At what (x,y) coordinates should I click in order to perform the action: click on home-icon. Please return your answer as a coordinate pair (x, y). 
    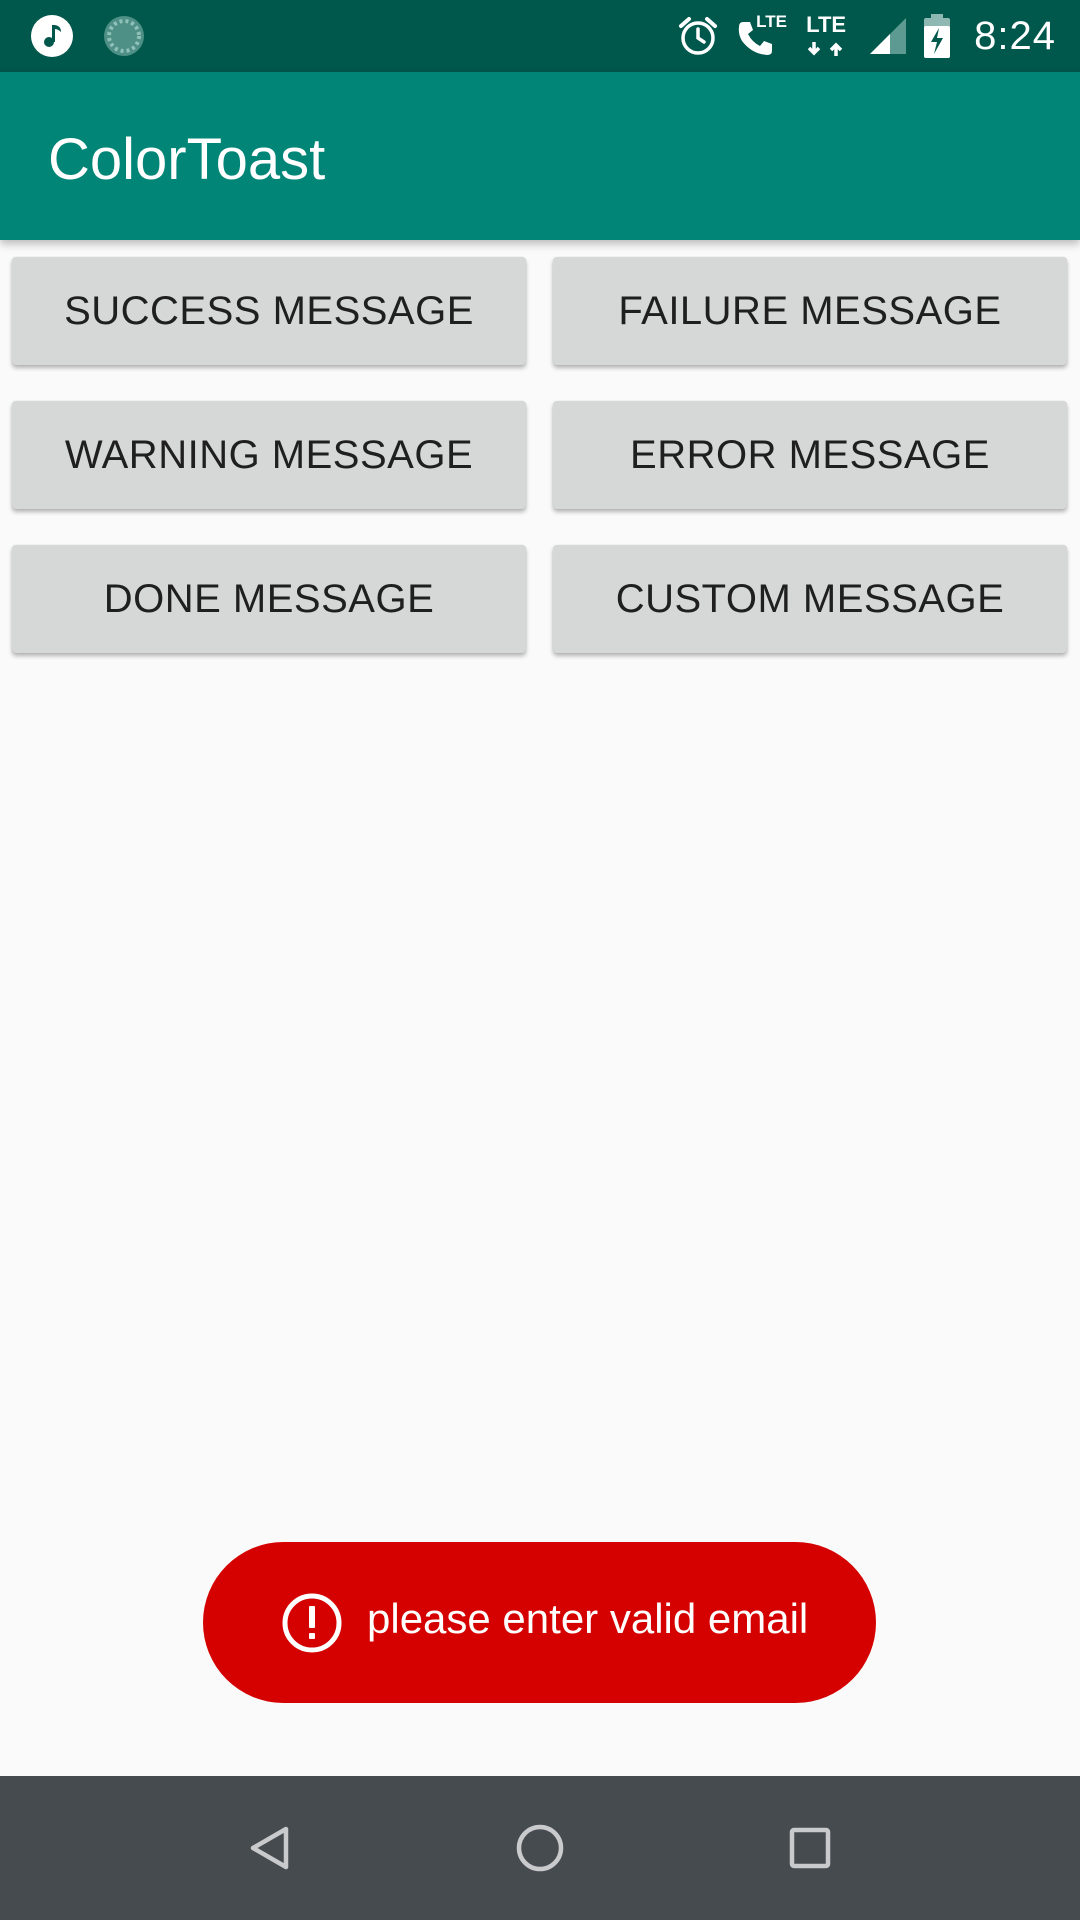
    Looking at the image, I should click on (540, 1848).